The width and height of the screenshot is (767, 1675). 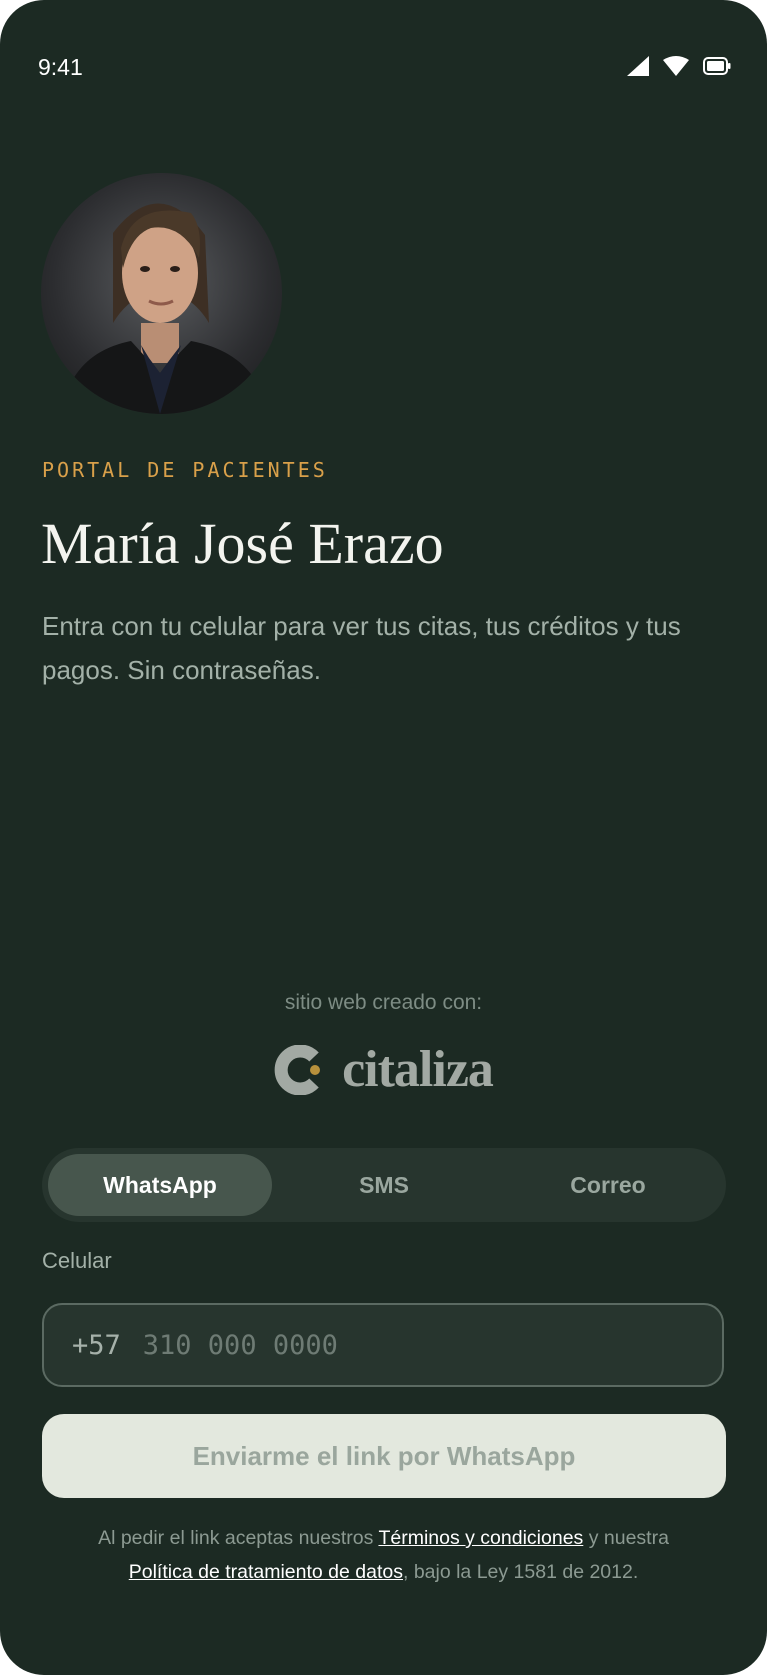 What do you see at coordinates (626, 1538) in the screenshot?
I see `legal-text-2: y nuestra` at bounding box center [626, 1538].